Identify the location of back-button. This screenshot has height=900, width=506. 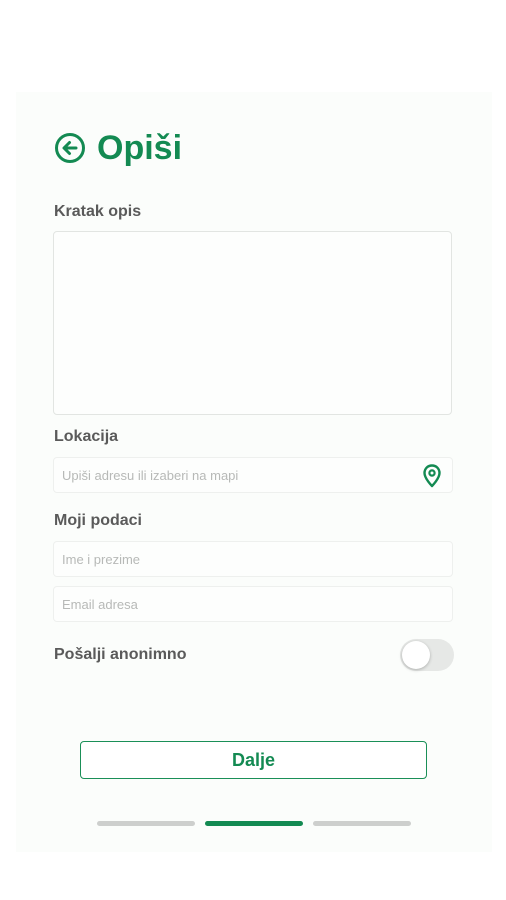
(70, 148).